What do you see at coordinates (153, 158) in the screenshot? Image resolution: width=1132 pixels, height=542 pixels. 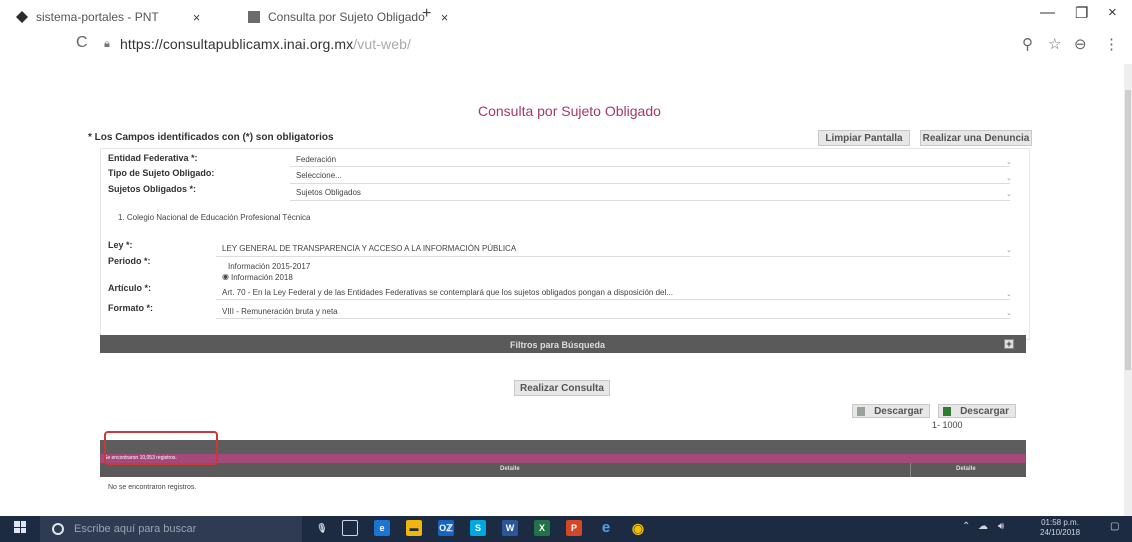 I see `entidad-label: Entidad Federativa *:` at bounding box center [153, 158].